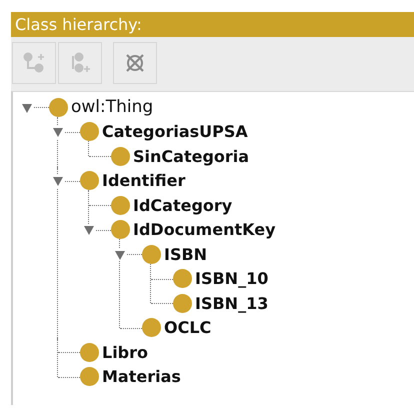 This screenshot has height=409, width=414. I want to click on class-label: OCLC, so click(188, 328).